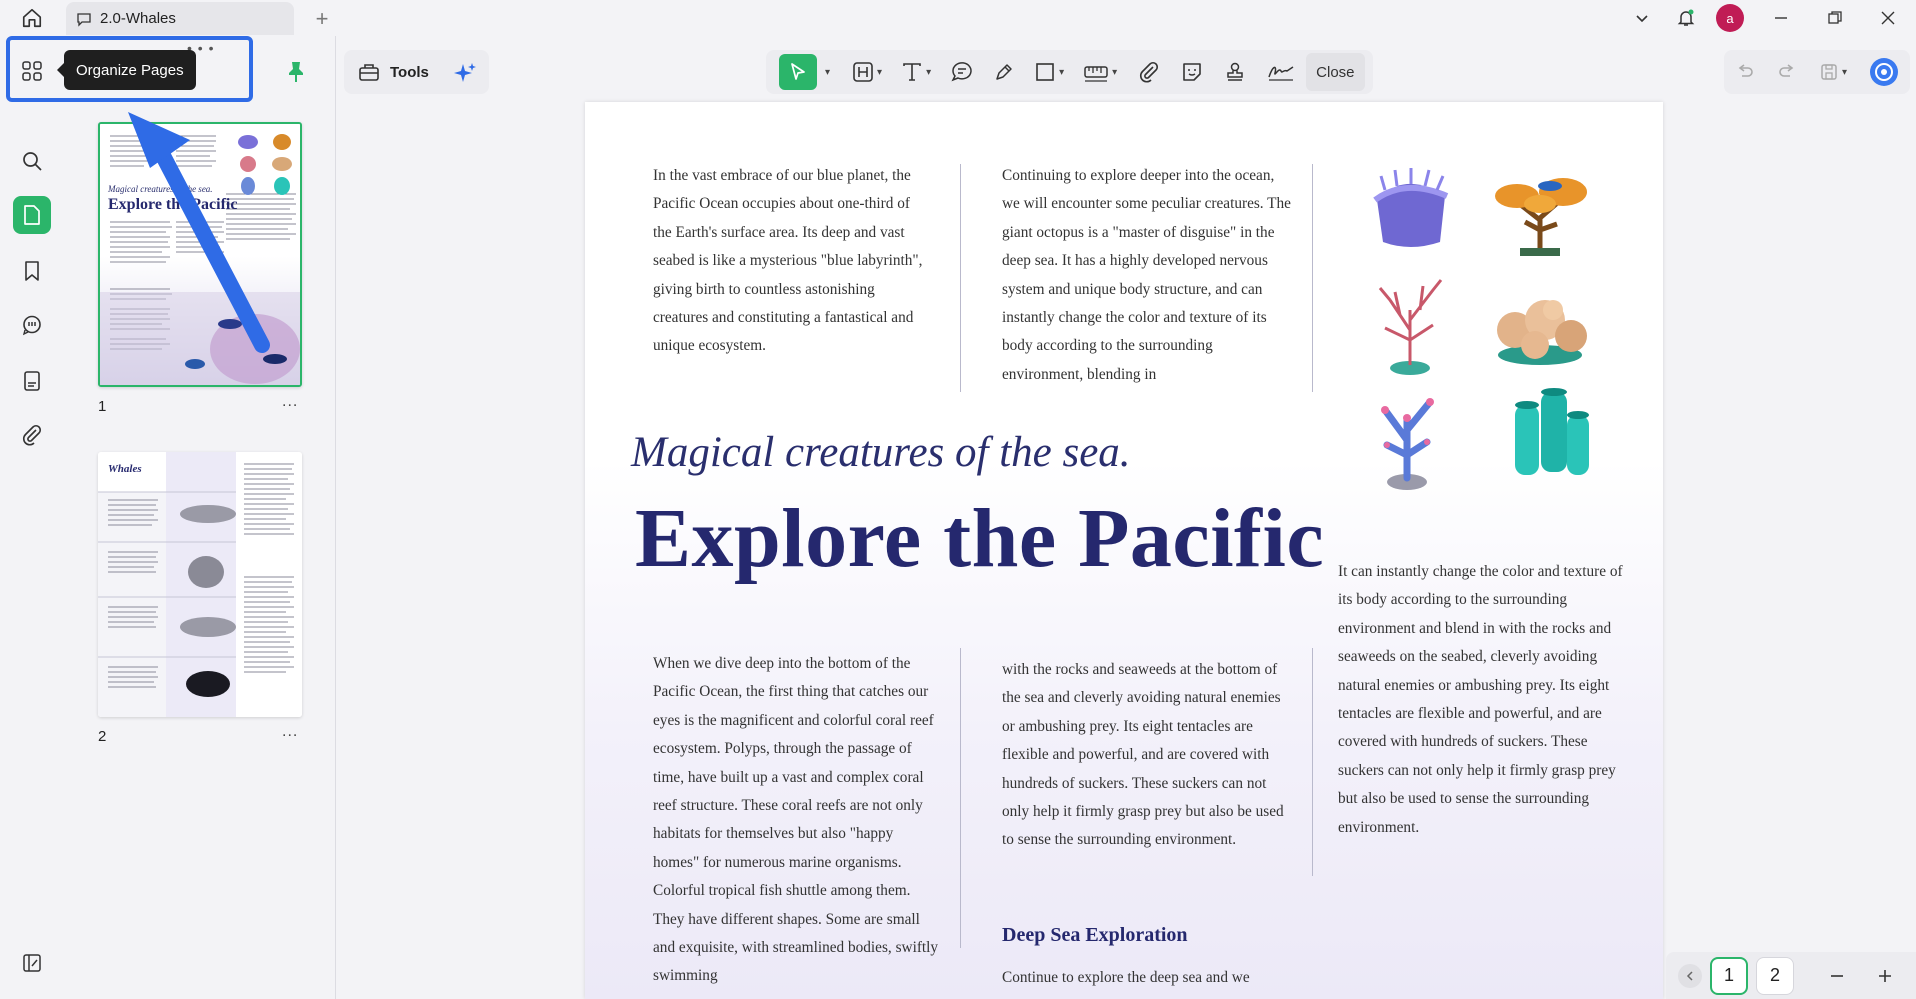 This screenshot has height=999, width=1916. I want to click on shape-tool-button: ▾, so click(1049, 72).